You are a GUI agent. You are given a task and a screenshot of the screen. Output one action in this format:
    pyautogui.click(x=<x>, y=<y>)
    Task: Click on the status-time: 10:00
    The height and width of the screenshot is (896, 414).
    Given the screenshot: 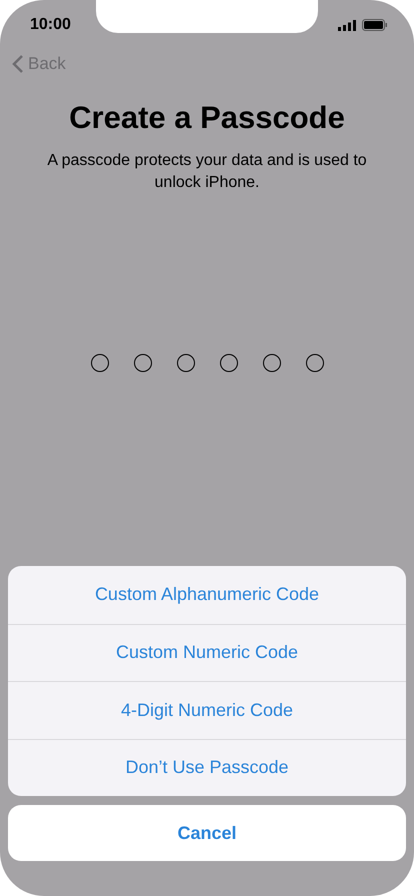 What is the action you would take?
    pyautogui.click(x=50, y=25)
    